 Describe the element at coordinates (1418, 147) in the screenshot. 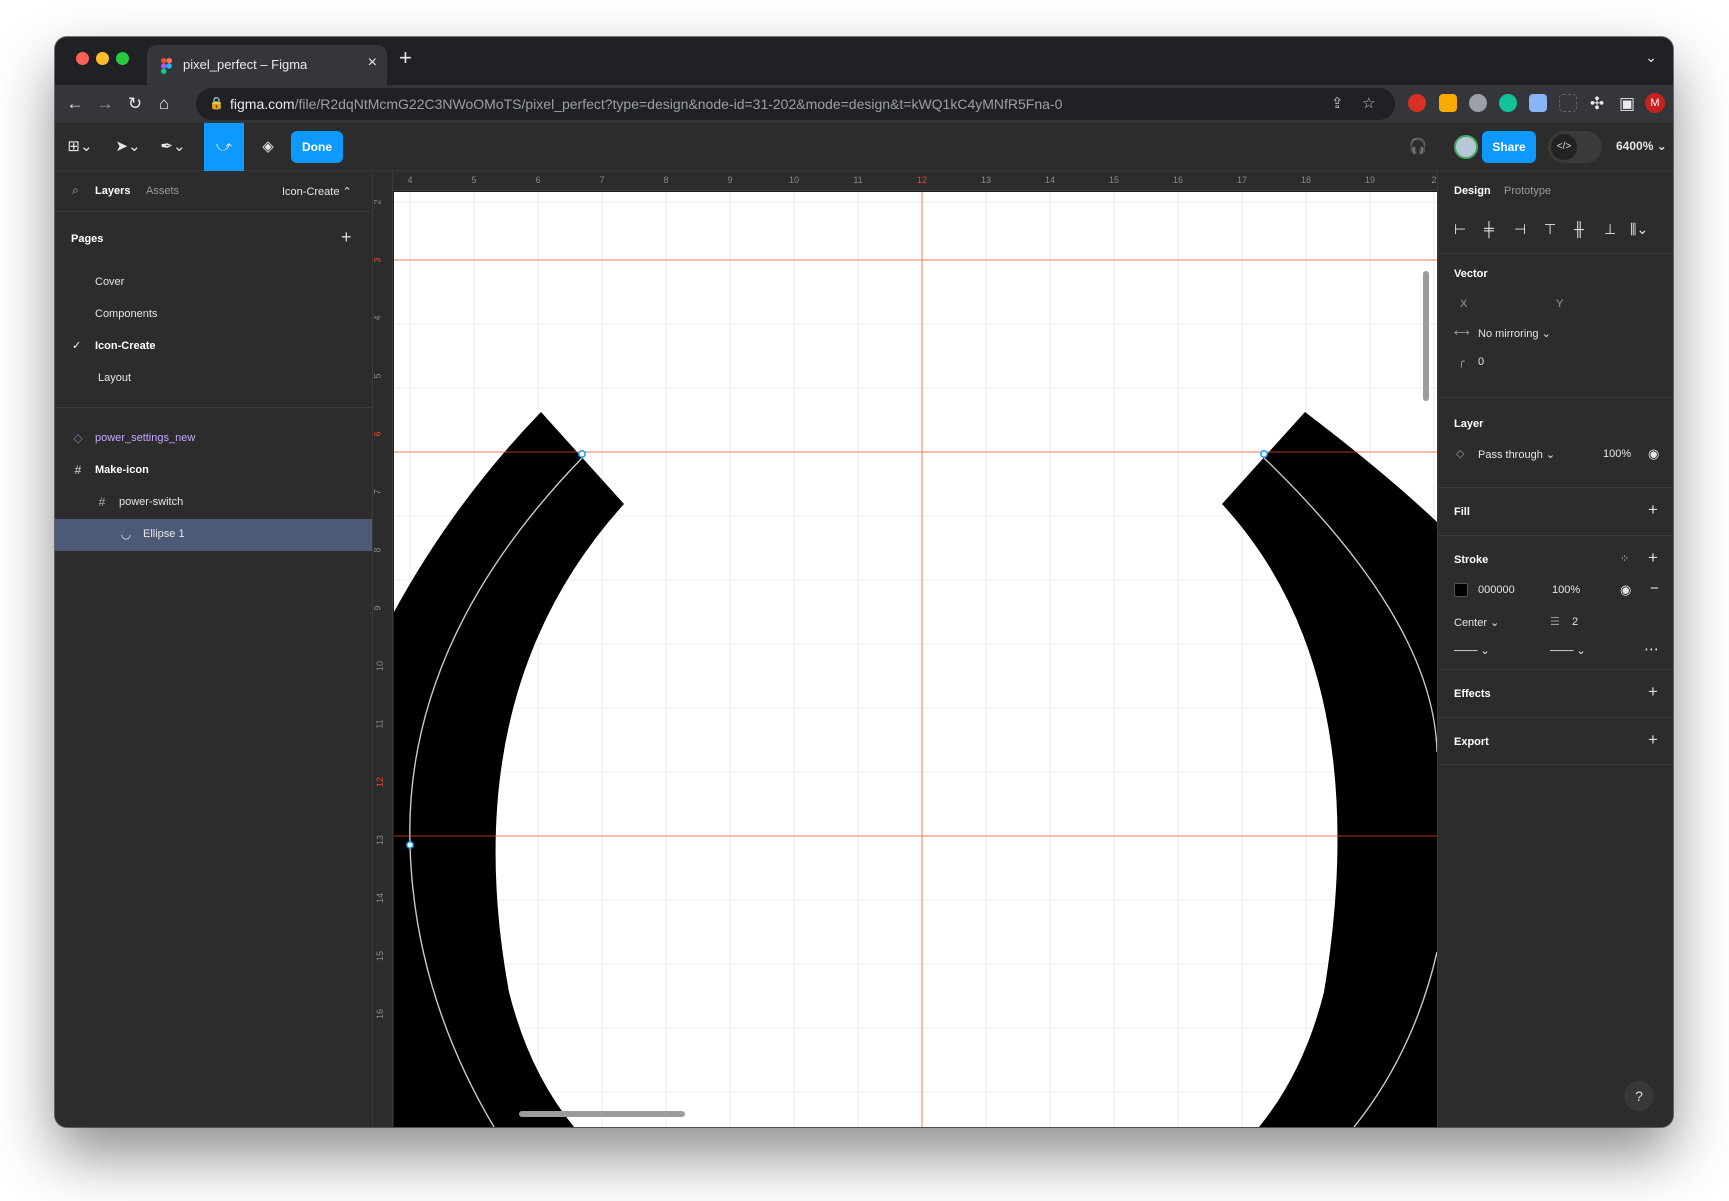

I see `headphones-icon: 🎧` at that location.